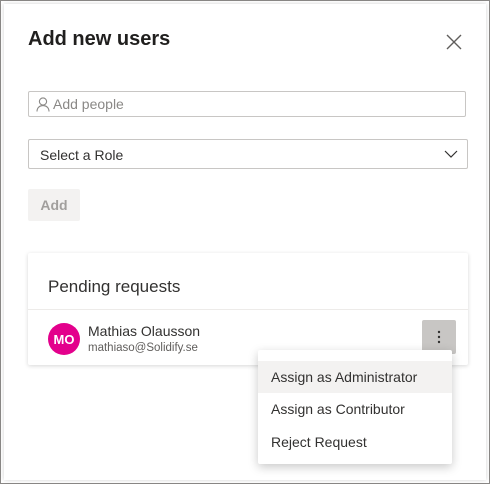  I want to click on add-people-field, so click(247, 104).